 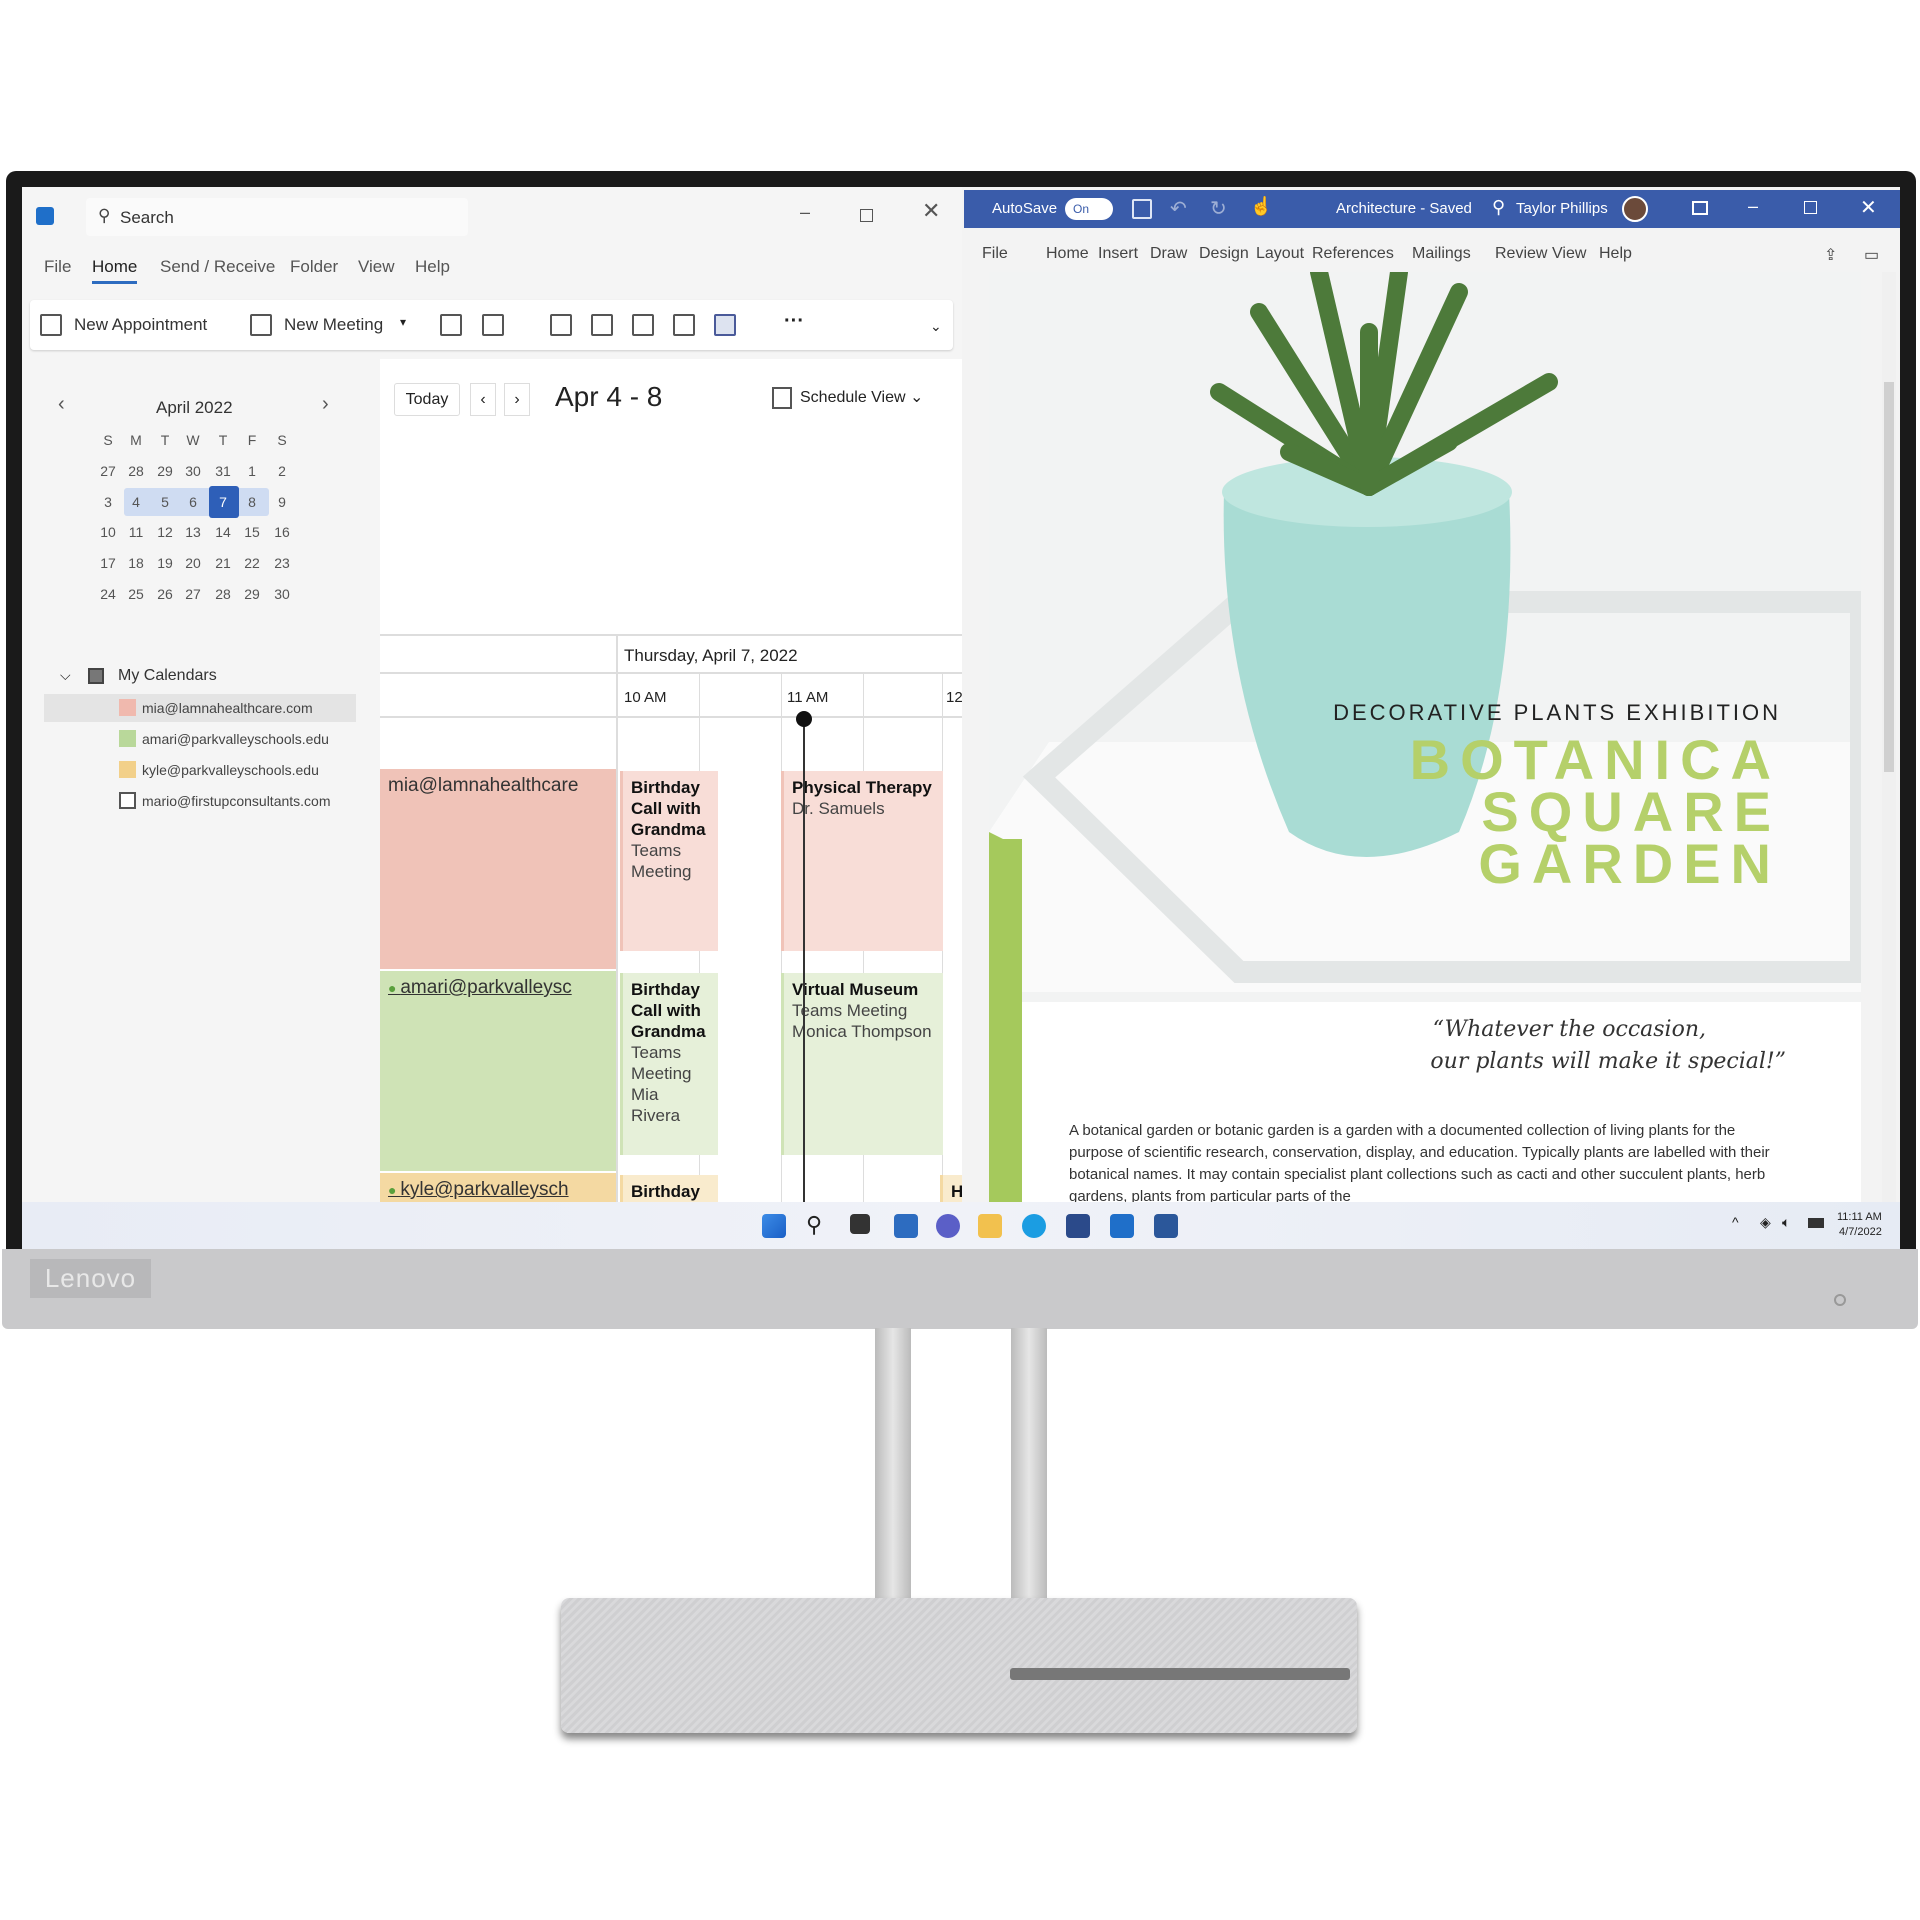 What do you see at coordinates (1166, 1226) in the screenshot?
I see `word-taskbar-icon` at bounding box center [1166, 1226].